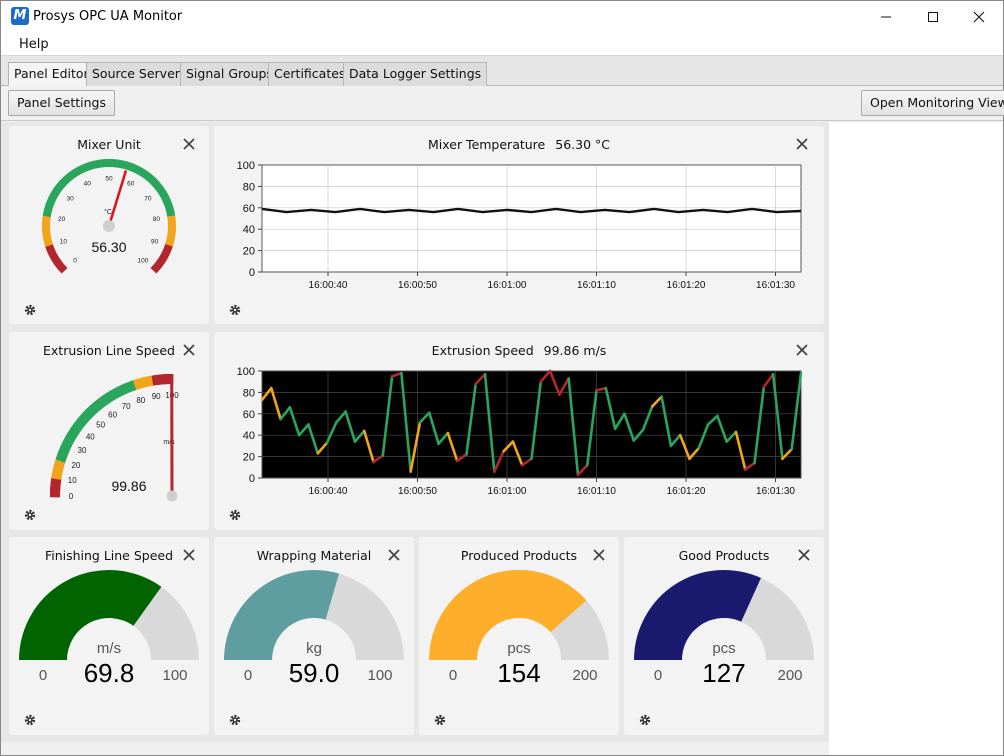 The image size is (1004, 756). I want to click on maximize-button, so click(933, 16).